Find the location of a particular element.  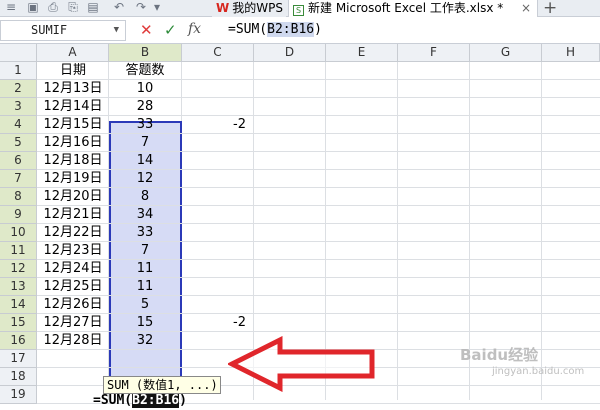

edit-prefix: =SUM( is located at coordinates (113, 400).